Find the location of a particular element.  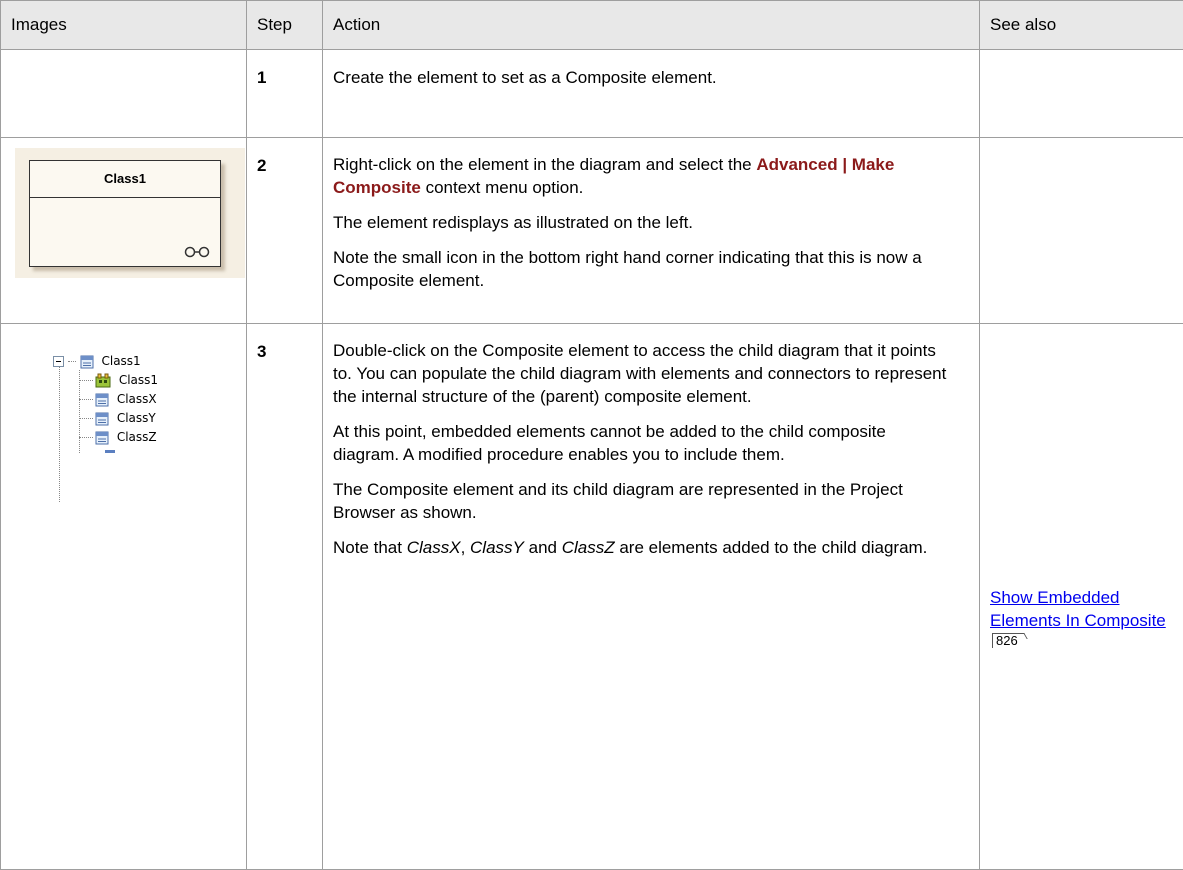

see-also-cell: Show Embedded Elements In Composite 826 is located at coordinates (1081, 597).